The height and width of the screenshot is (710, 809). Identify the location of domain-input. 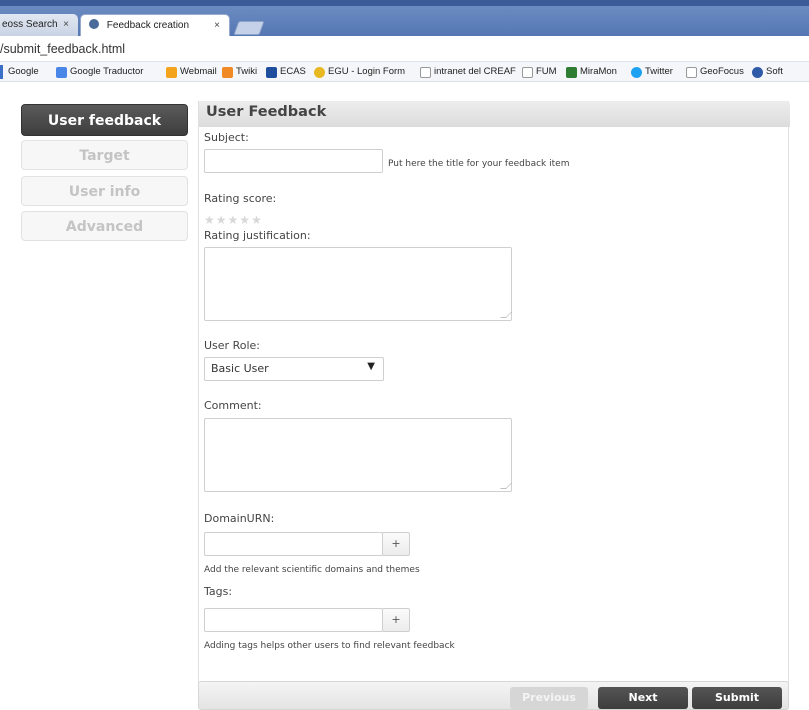
(293, 544).